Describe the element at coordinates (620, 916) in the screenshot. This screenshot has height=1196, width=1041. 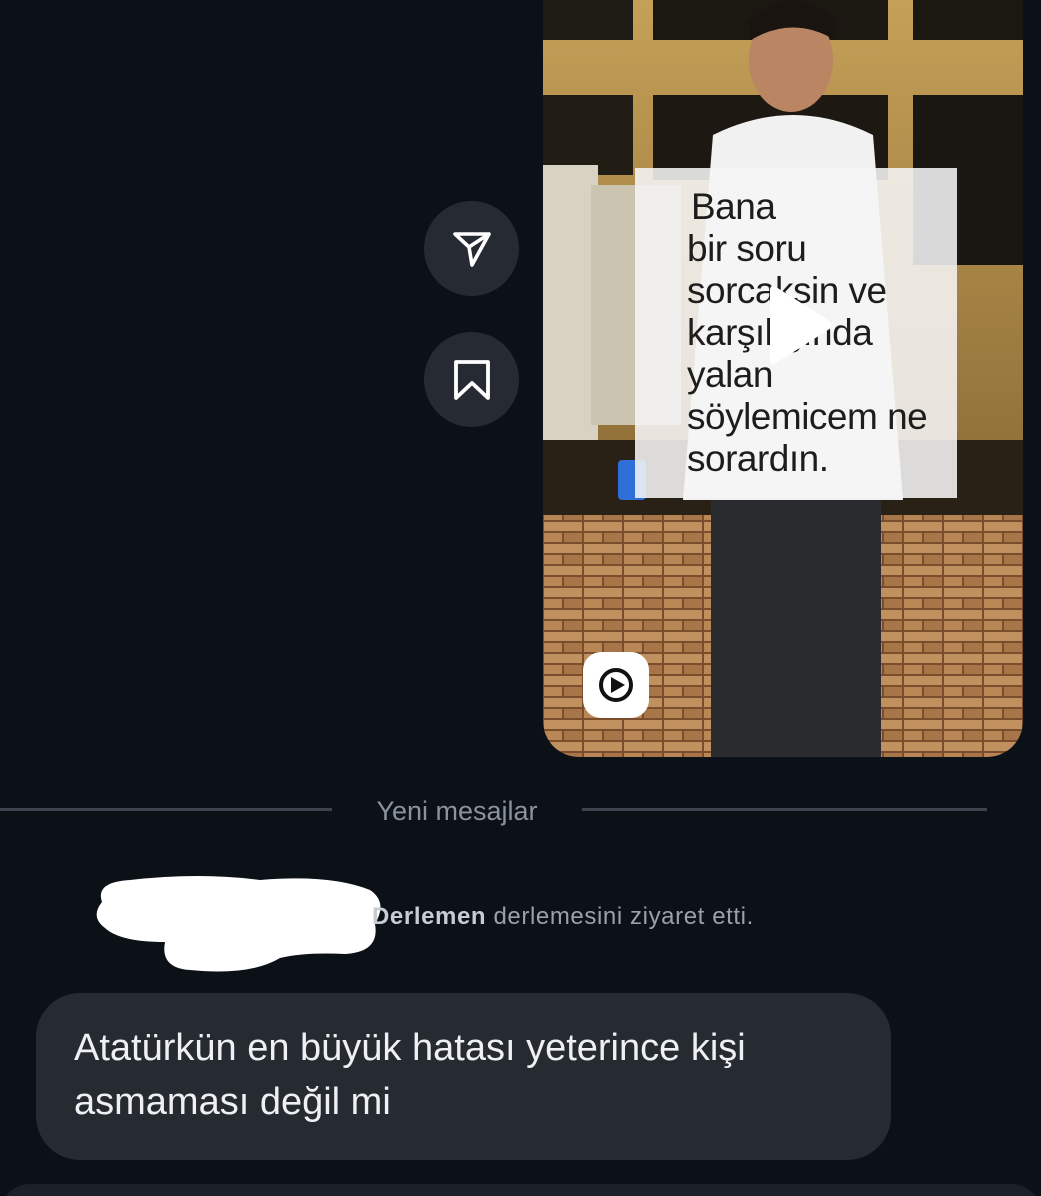
I see `event-suffix: derlemesini ziyaret etti.` at that location.